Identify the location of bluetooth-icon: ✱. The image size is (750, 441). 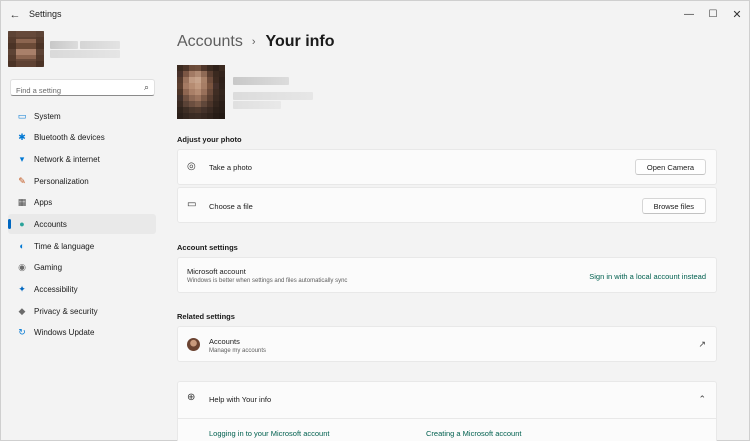
(22, 137).